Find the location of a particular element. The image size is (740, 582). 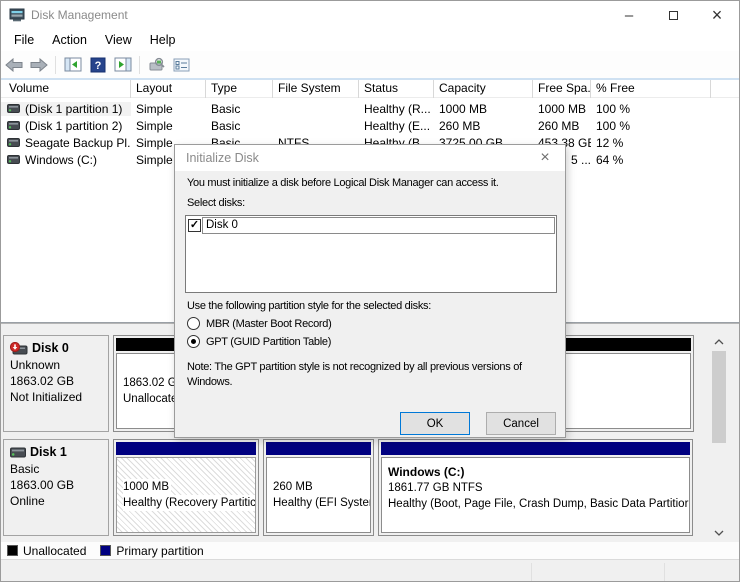

menu-help: Help is located at coordinates (163, 40).